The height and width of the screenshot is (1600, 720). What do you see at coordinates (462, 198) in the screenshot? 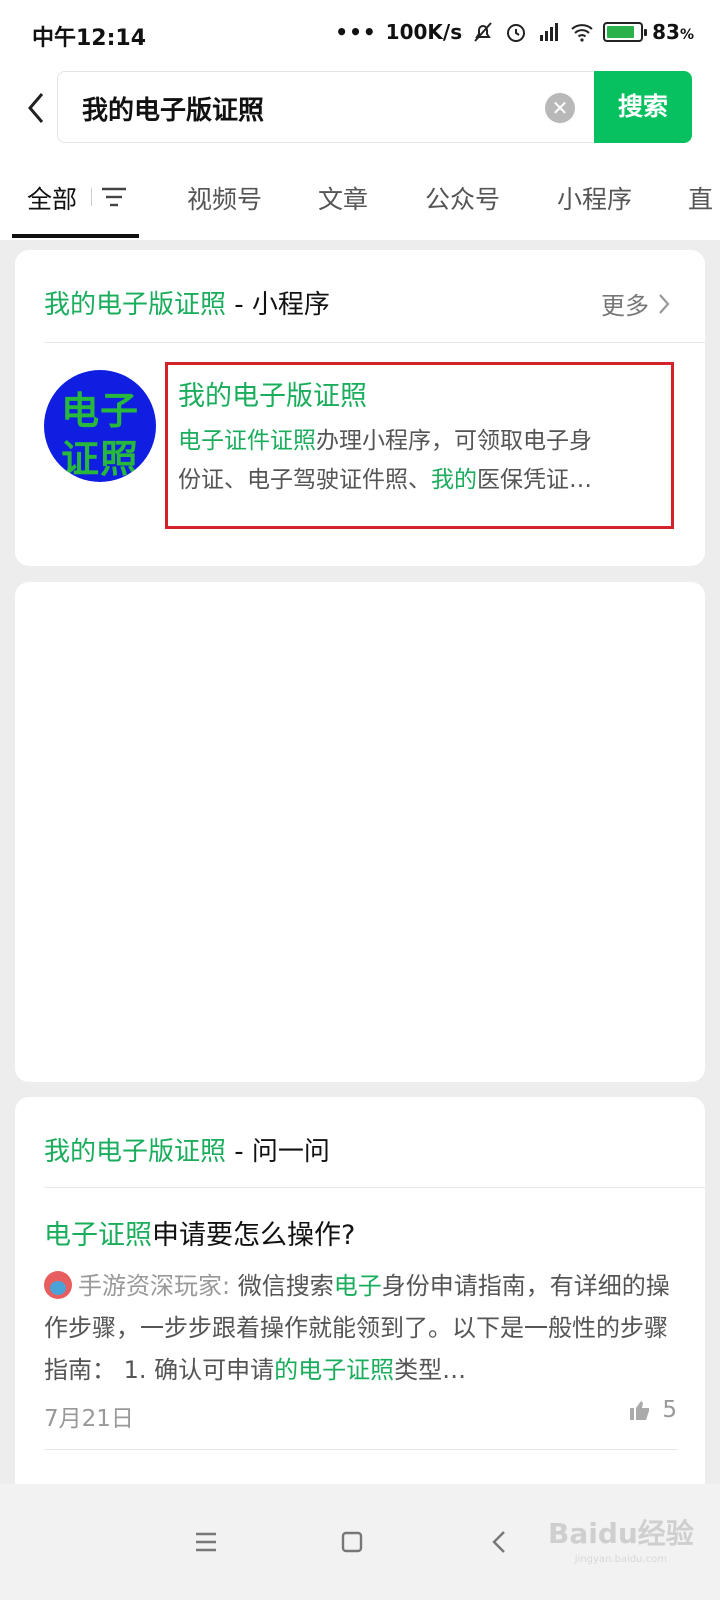
I see `tab-official-accounts: 公众号` at bounding box center [462, 198].